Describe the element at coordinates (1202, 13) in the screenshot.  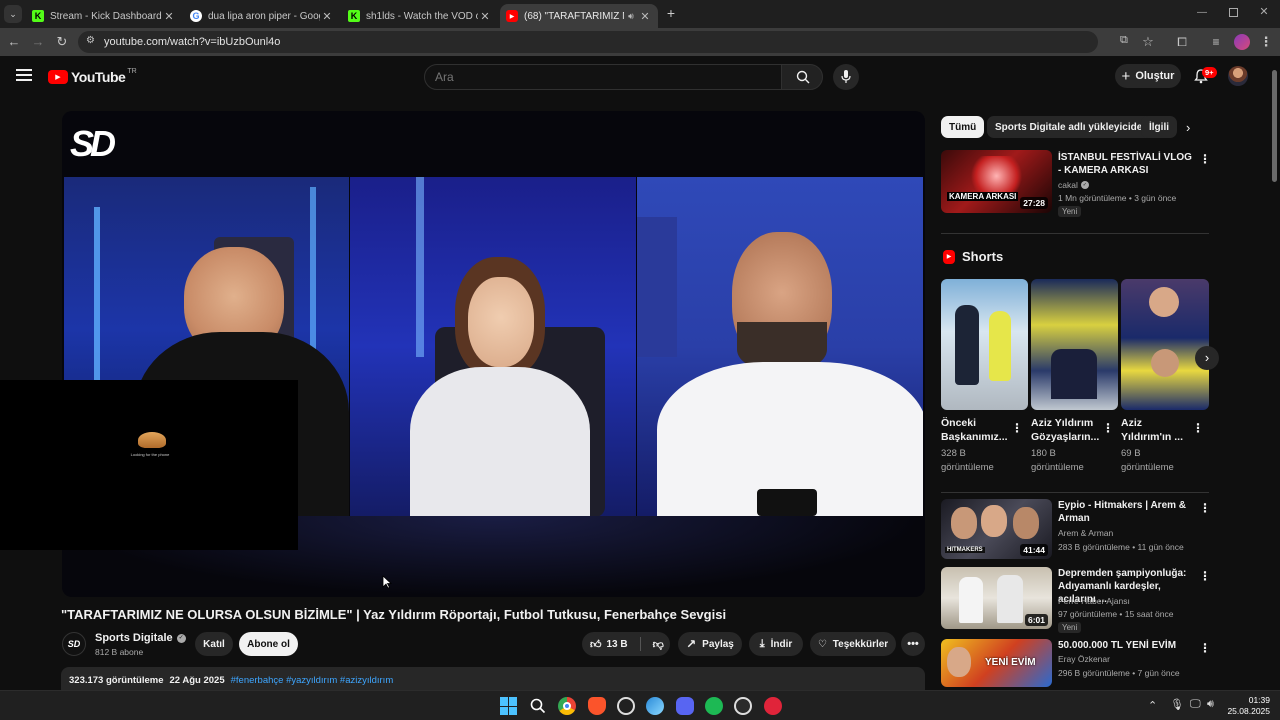
I see `minimize-icon: —` at that location.